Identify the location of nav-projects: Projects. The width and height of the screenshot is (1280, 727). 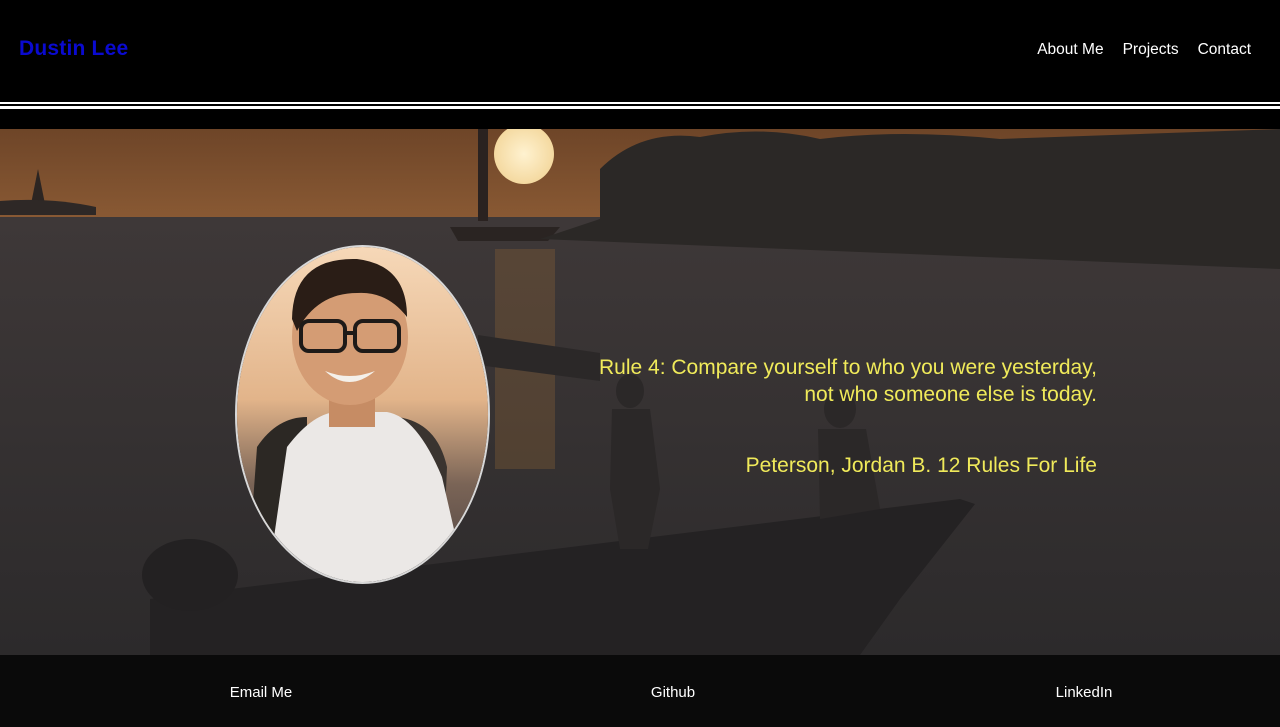
(1151, 50).